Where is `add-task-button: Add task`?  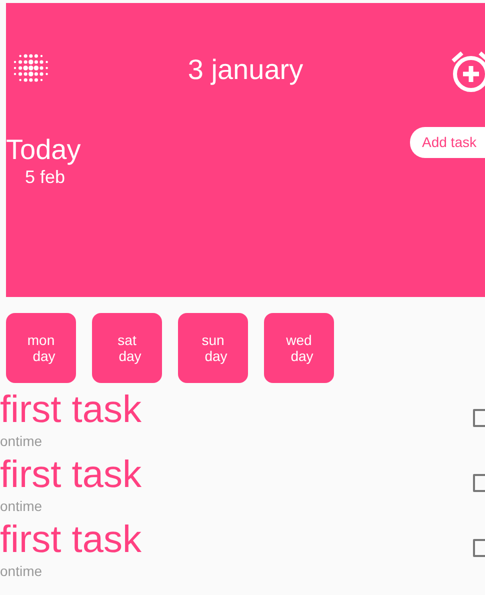
add-task-button: Add task is located at coordinates (447, 142).